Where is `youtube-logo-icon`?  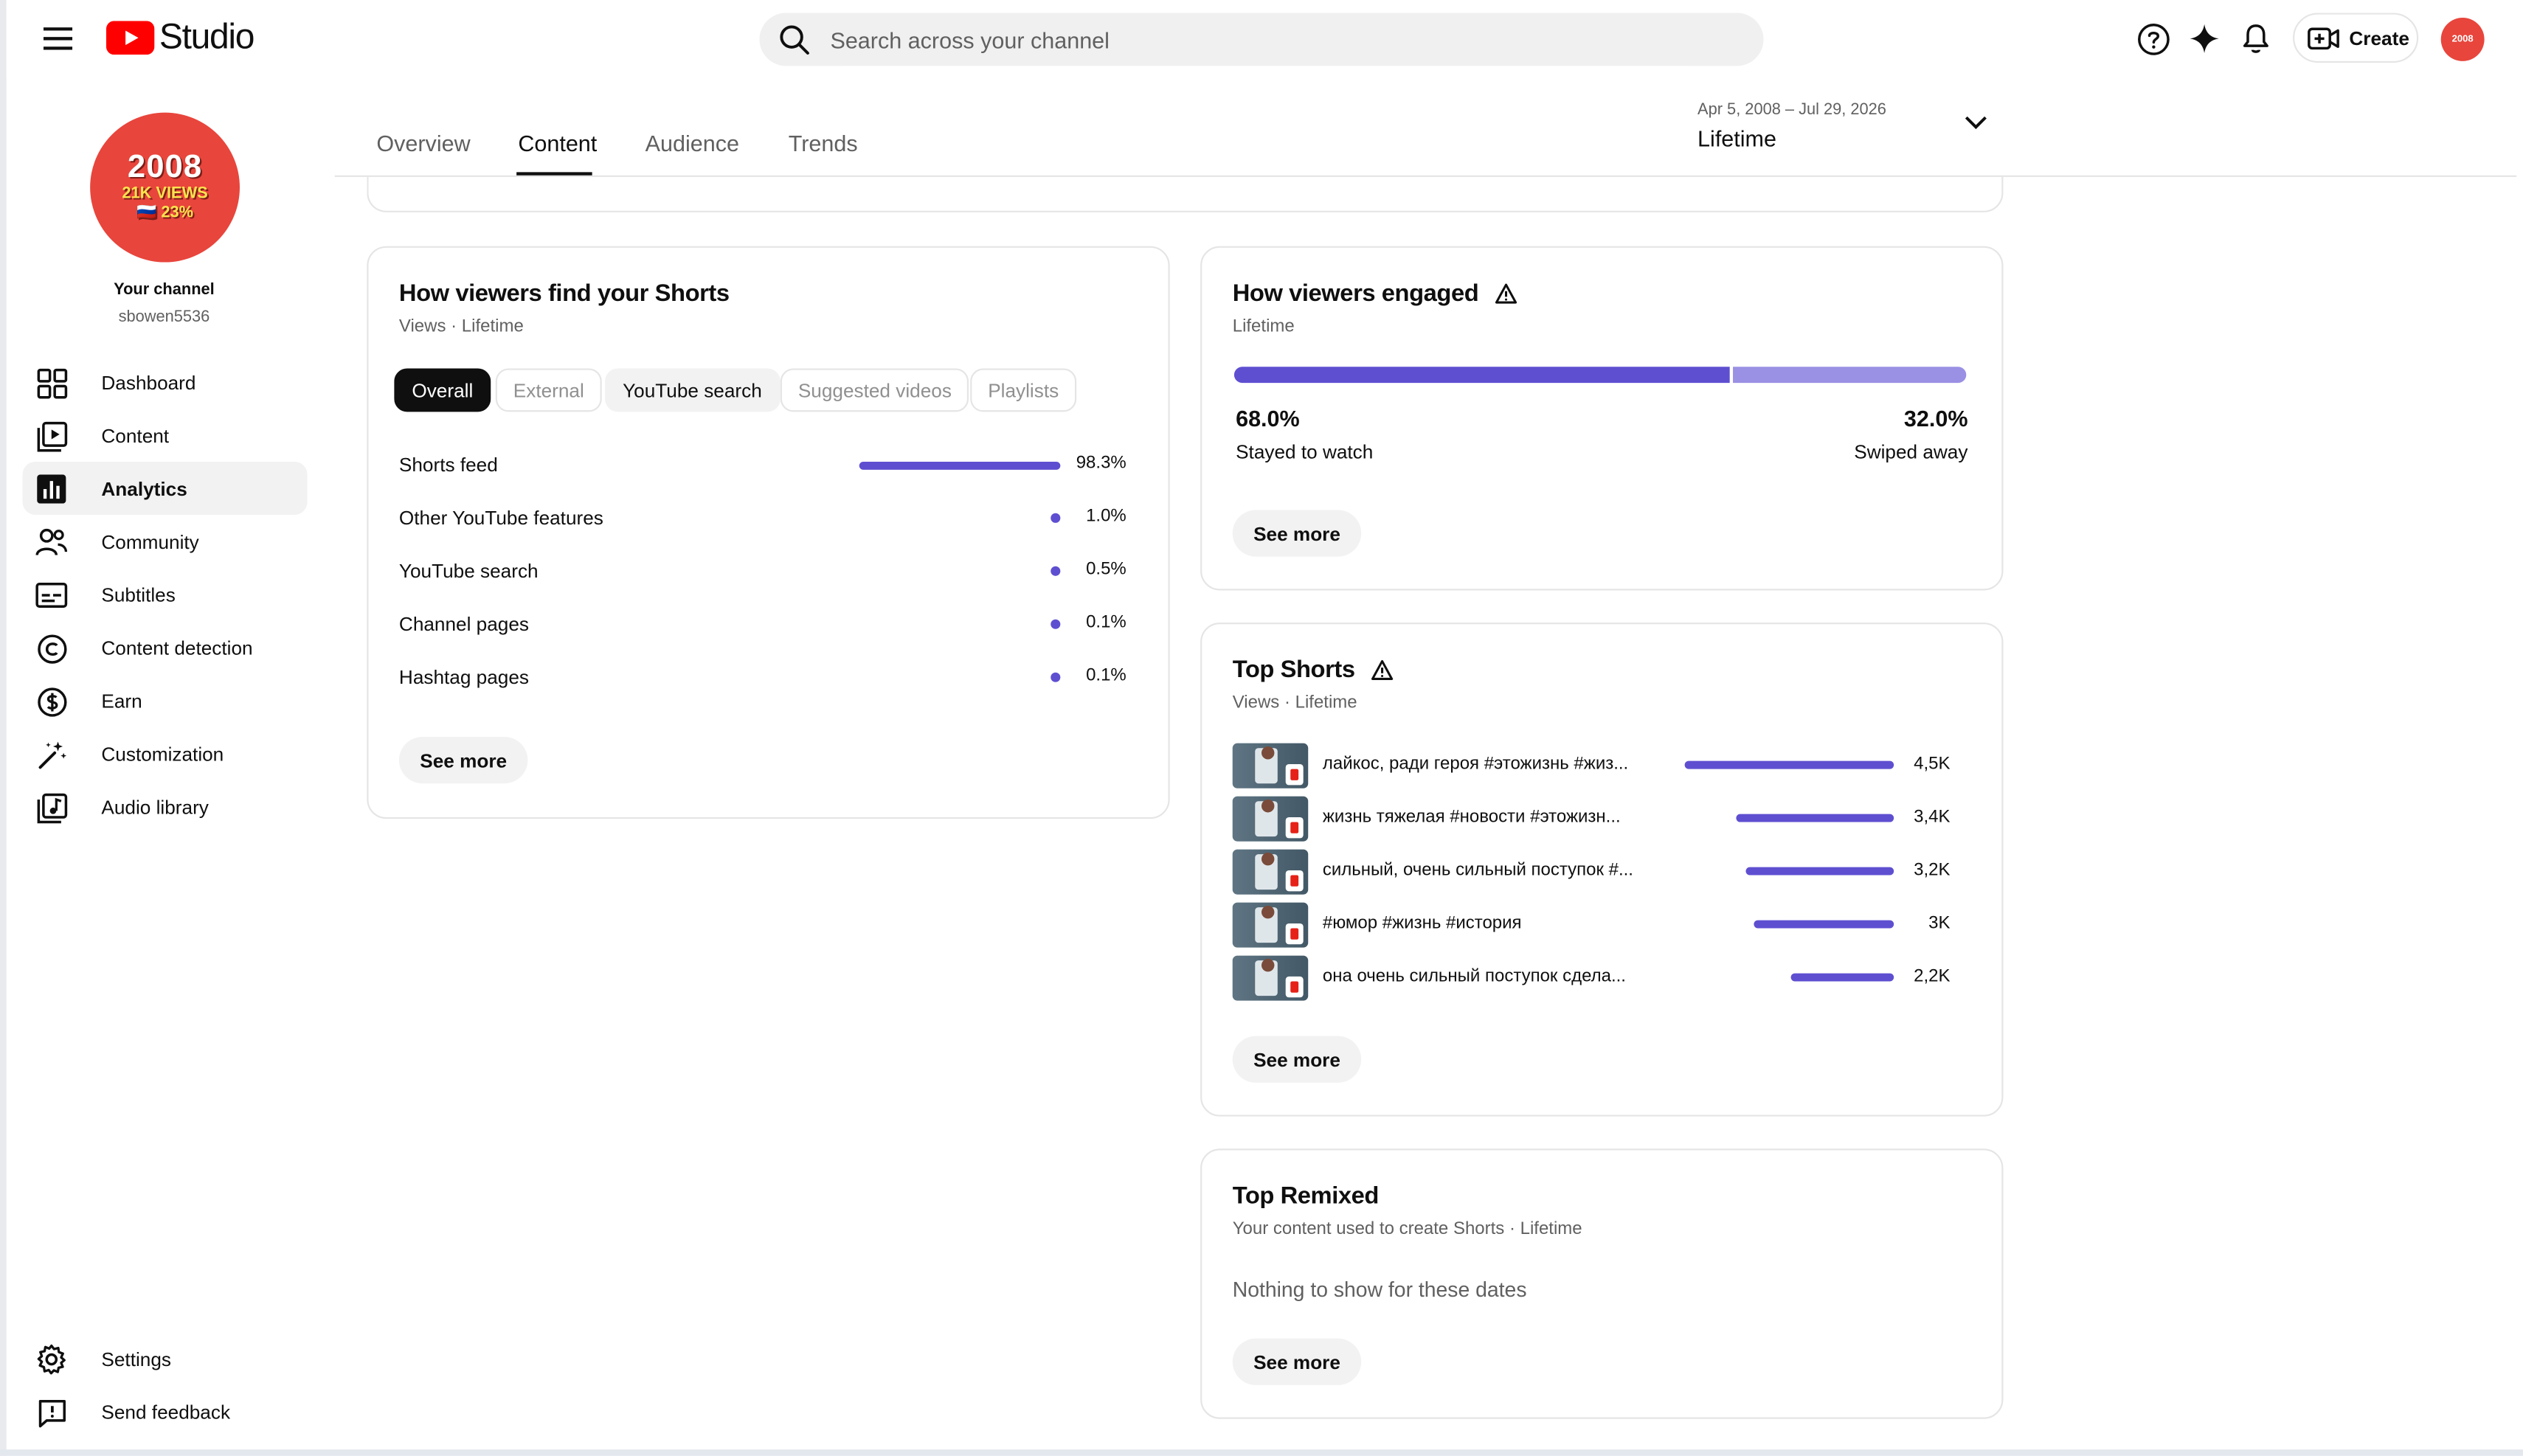
youtube-logo-icon is located at coordinates (130, 37).